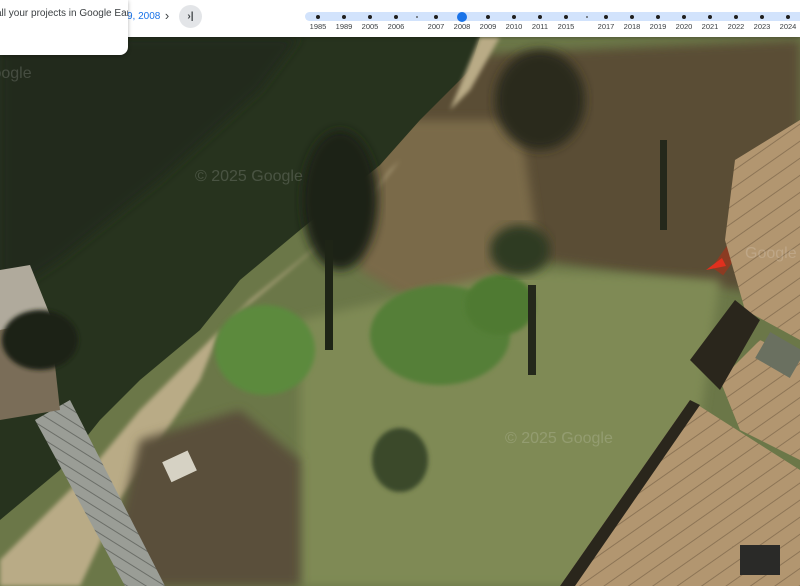 The height and width of the screenshot is (586, 800). Describe the element at coordinates (64, 27) in the screenshot. I see `info-card: all your projects in Google Earth.` at that location.